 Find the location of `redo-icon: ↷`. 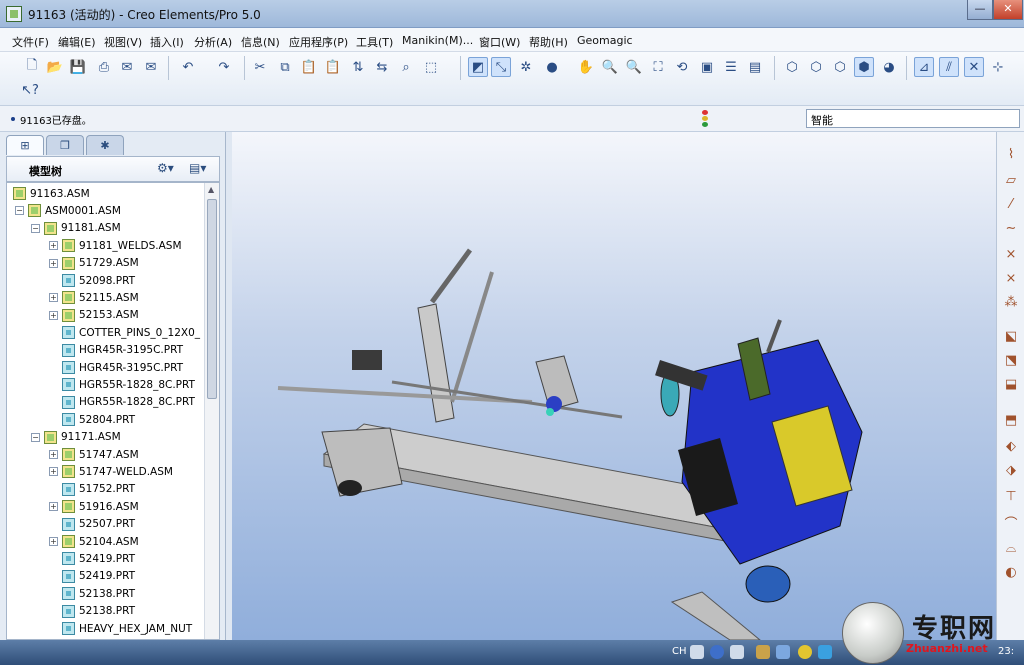

redo-icon: ↷ is located at coordinates (224, 67).